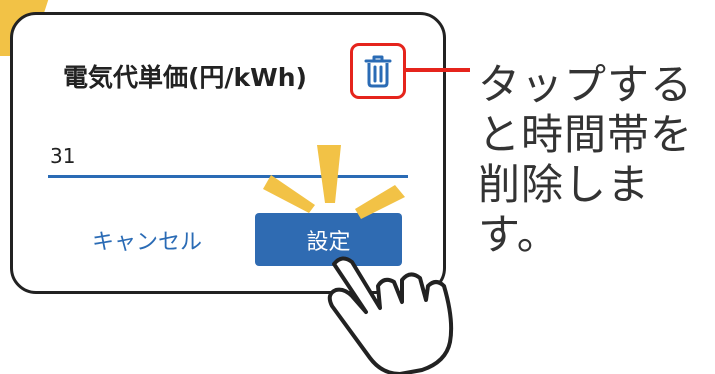 The height and width of the screenshot is (374, 715). What do you see at coordinates (438, 70) in the screenshot?
I see `callout-connector` at bounding box center [438, 70].